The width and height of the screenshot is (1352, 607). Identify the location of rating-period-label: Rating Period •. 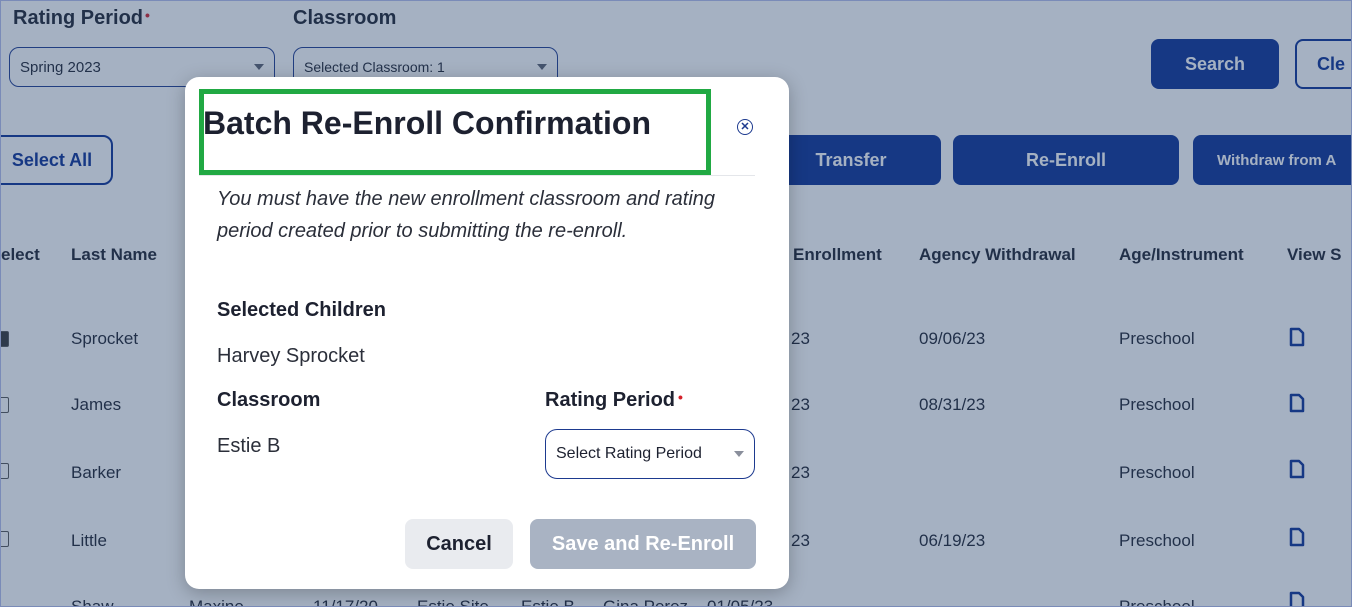
(614, 400).